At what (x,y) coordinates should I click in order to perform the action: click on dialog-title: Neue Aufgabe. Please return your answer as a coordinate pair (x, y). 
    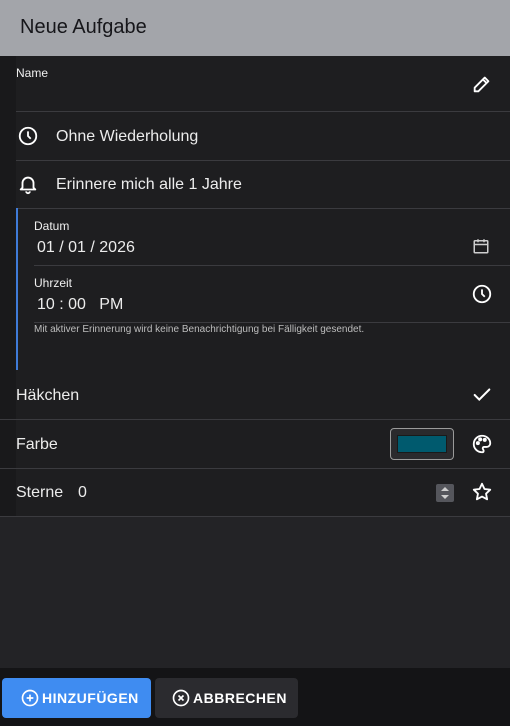
    Looking at the image, I should click on (83, 27).